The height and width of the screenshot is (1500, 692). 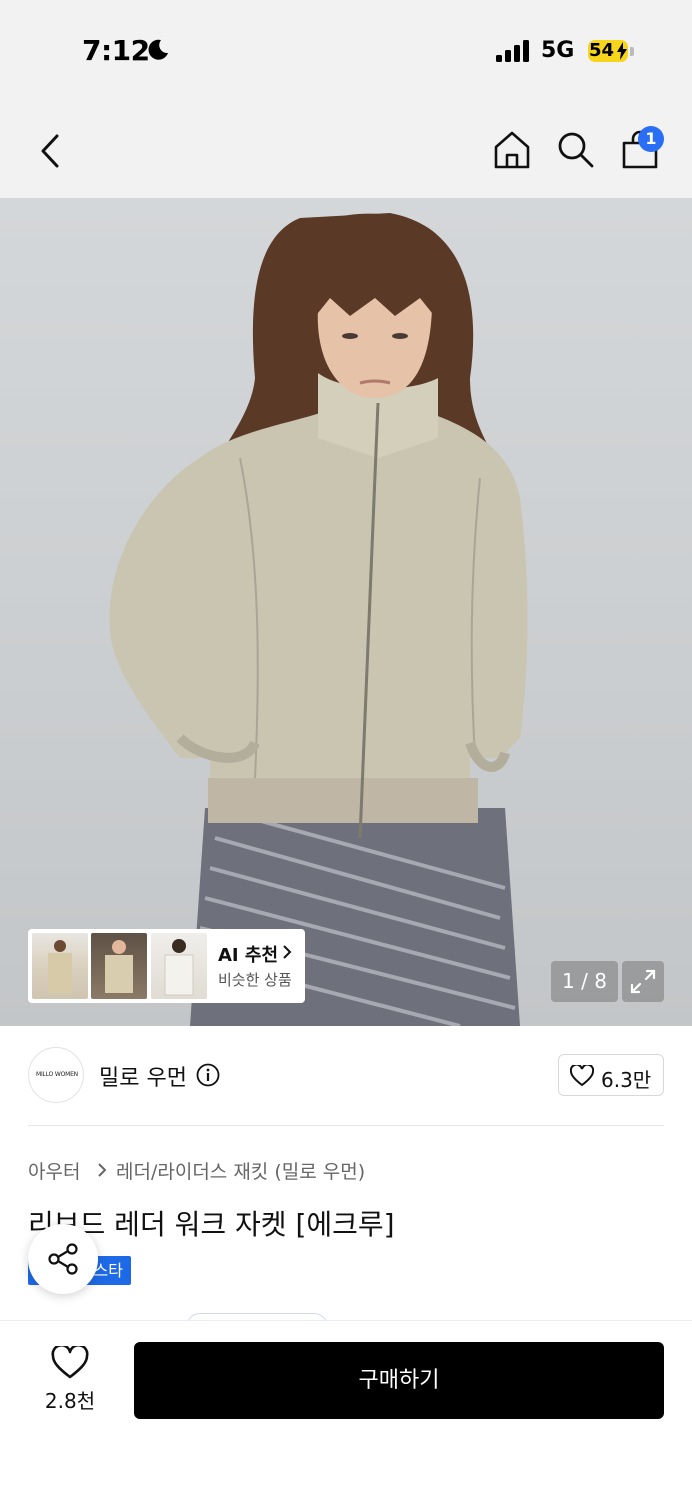 I want to click on cart-count-badge: 1, so click(x=651, y=139).